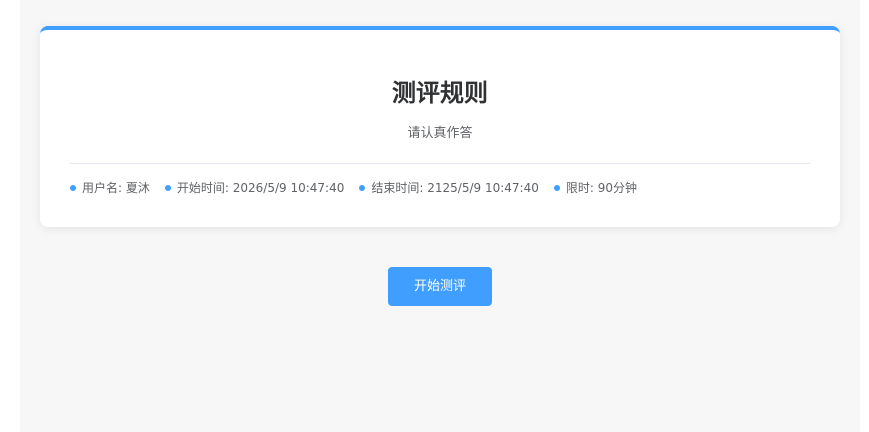 This screenshot has height=432, width=869. What do you see at coordinates (397, 188) in the screenshot?
I see `info-label: 结束时间:` at bounding box center [397, 188].